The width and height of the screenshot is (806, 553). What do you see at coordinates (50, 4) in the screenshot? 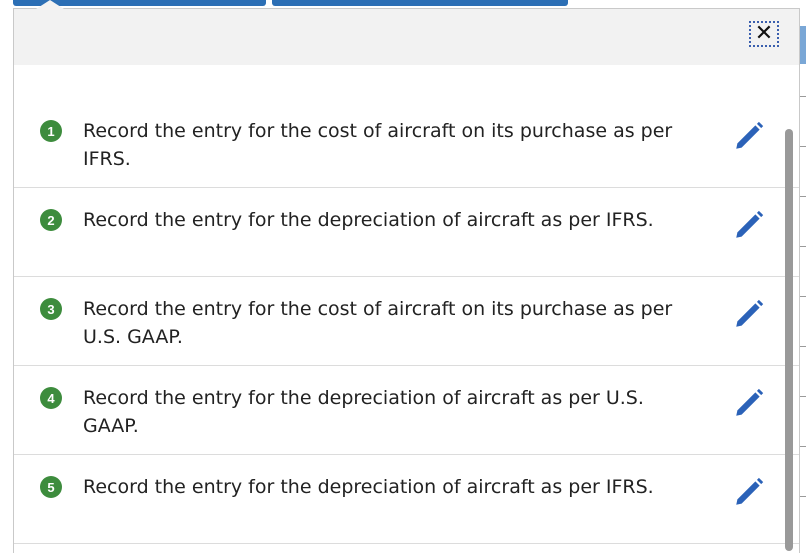
I see `popup-pointer` at bounding box center [50, 4].